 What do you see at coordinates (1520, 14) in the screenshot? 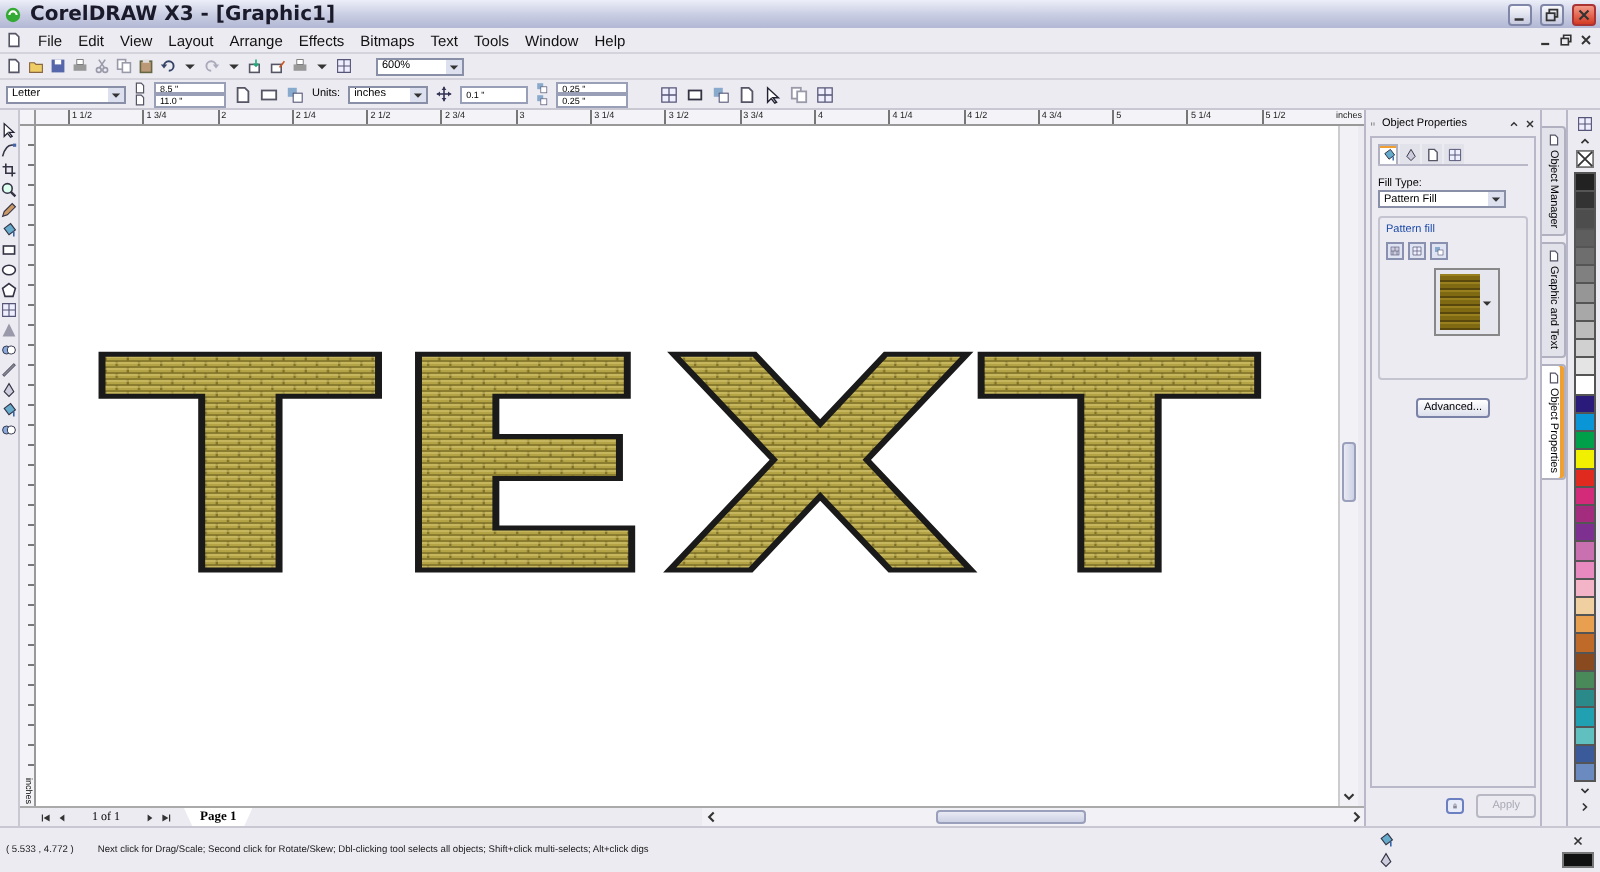
I see `minimize-button` at bounding box center [1520, 14].